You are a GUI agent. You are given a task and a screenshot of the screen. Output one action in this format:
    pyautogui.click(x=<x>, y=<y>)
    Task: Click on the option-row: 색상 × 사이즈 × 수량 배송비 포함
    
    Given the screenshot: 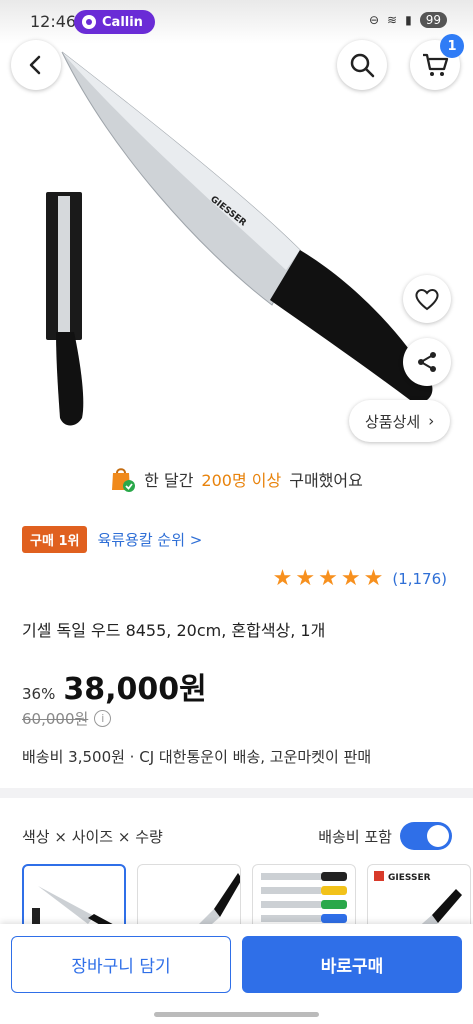 What is the action you would take?
    pyautogui.click(x=237, y=836)
    